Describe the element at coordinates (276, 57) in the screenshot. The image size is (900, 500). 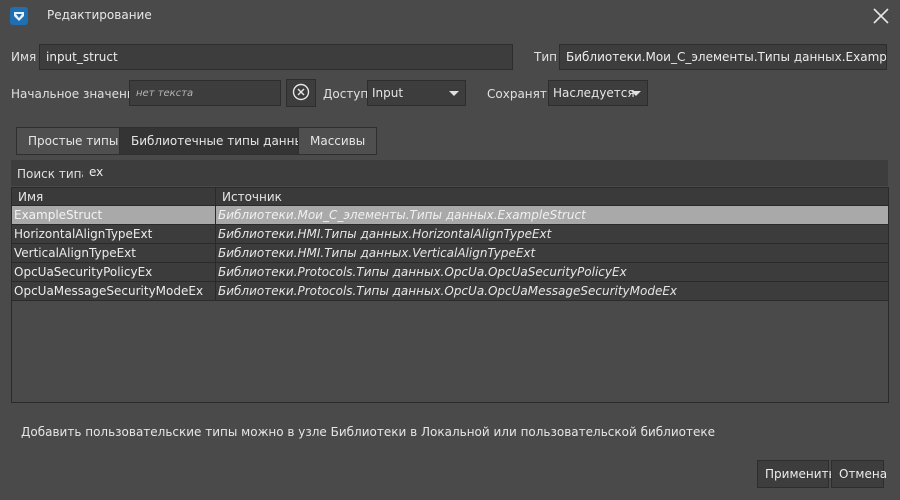
I see `name-field: input_struct` at that location.